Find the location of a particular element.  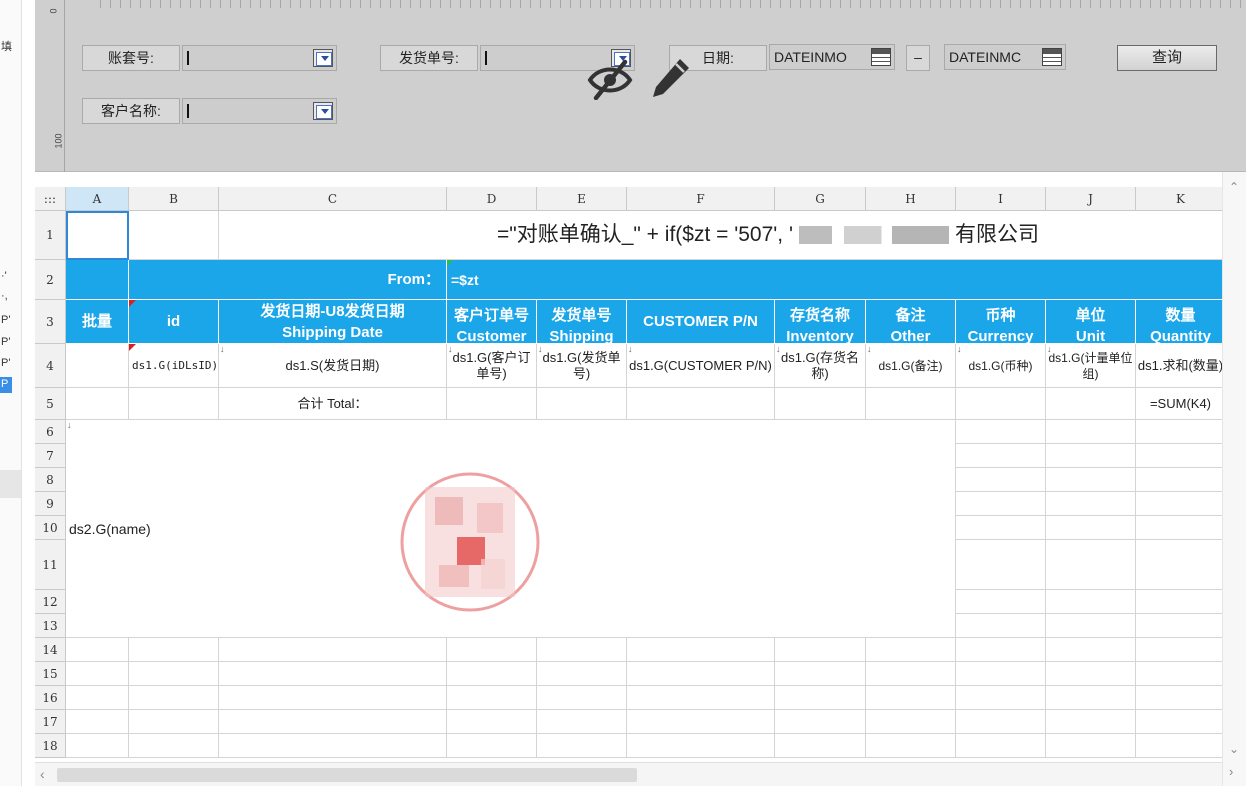

column-header-d: D is located at coordinates (492, 199).